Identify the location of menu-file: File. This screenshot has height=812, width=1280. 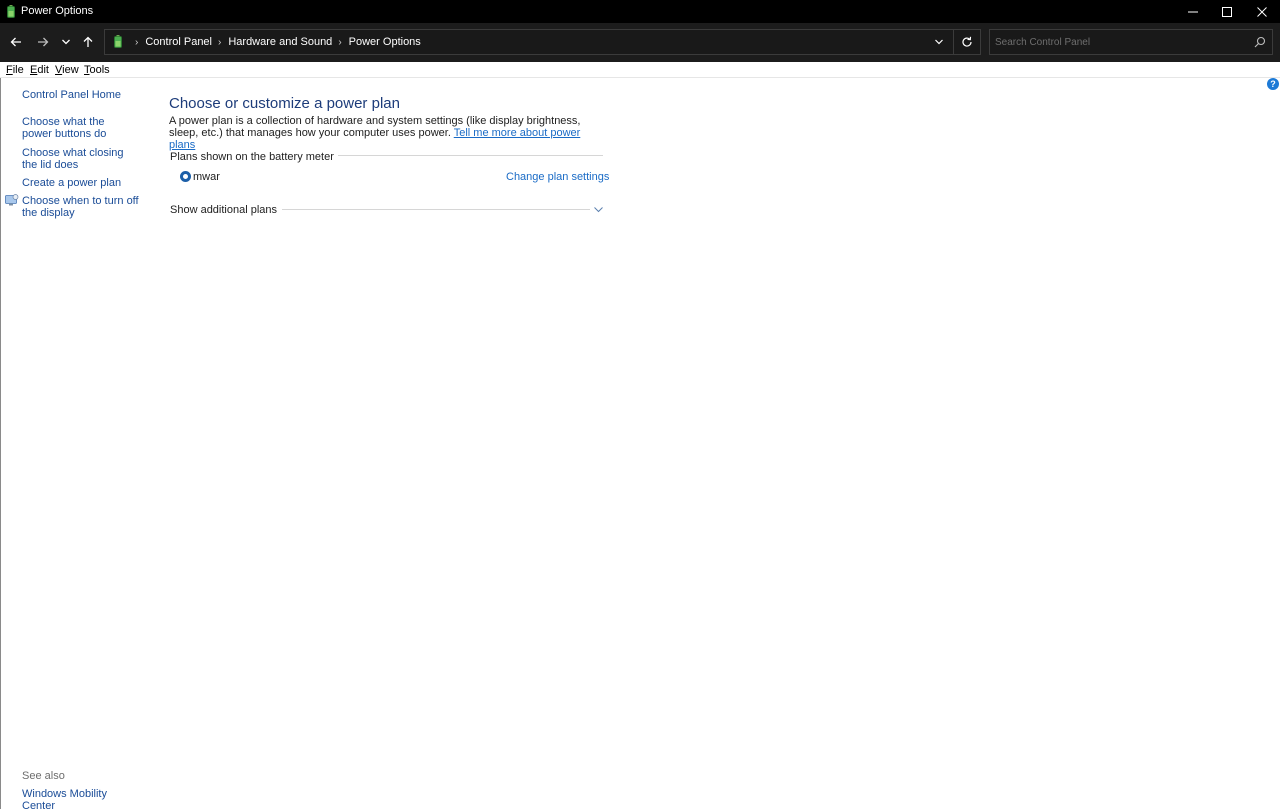
(15, 70).